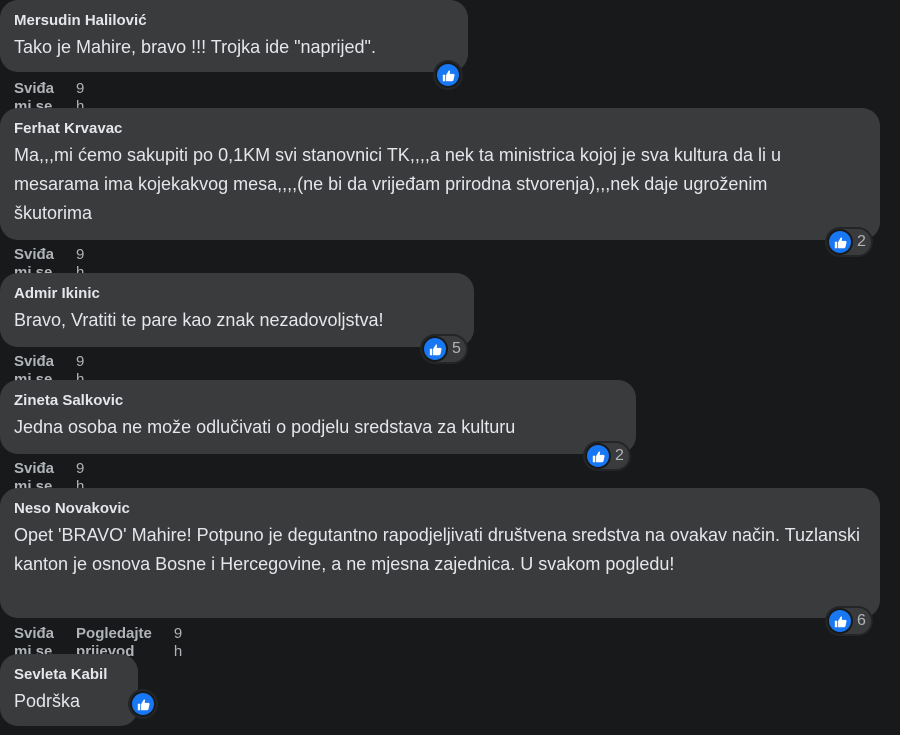 This screenshot has width=900, height=735. What do you see at coordinates (318, 401) in the screenshot?
I see `comment-author: Zineta Salkovic` at bounding box center [318, 401].